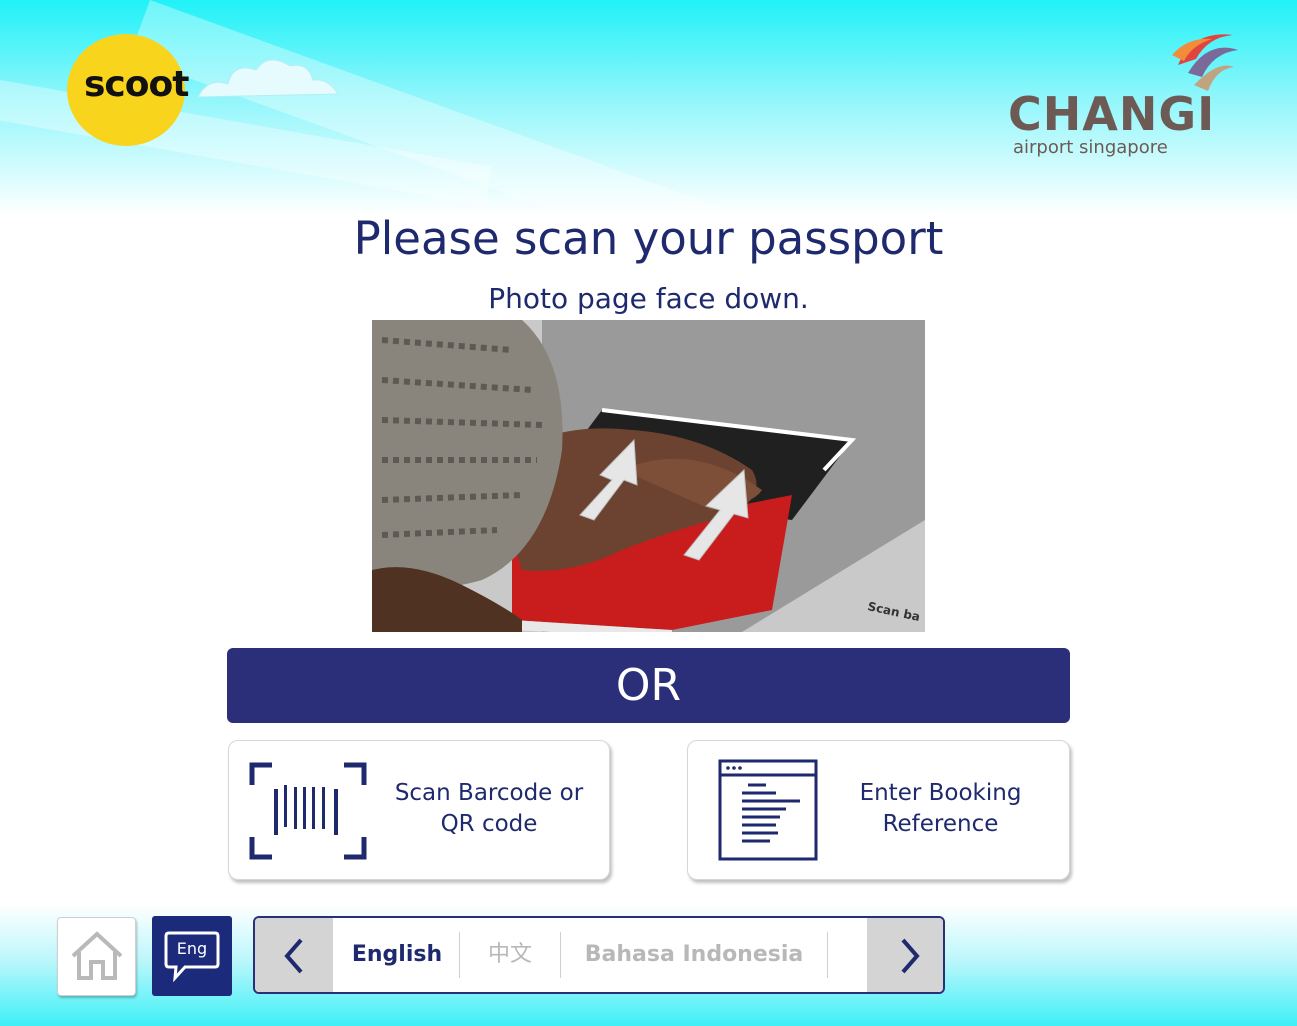 This screenshot has width=1297, height=1026. I want to click on language-separator, so click(827, 955).